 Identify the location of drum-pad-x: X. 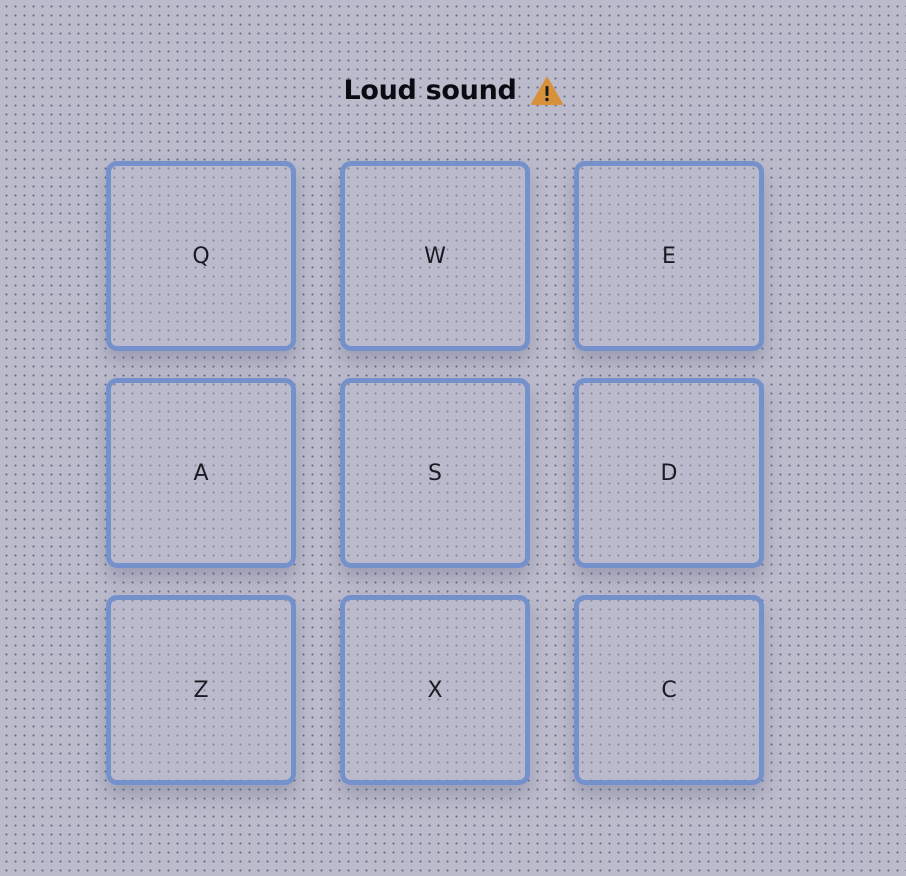
(435, 690).